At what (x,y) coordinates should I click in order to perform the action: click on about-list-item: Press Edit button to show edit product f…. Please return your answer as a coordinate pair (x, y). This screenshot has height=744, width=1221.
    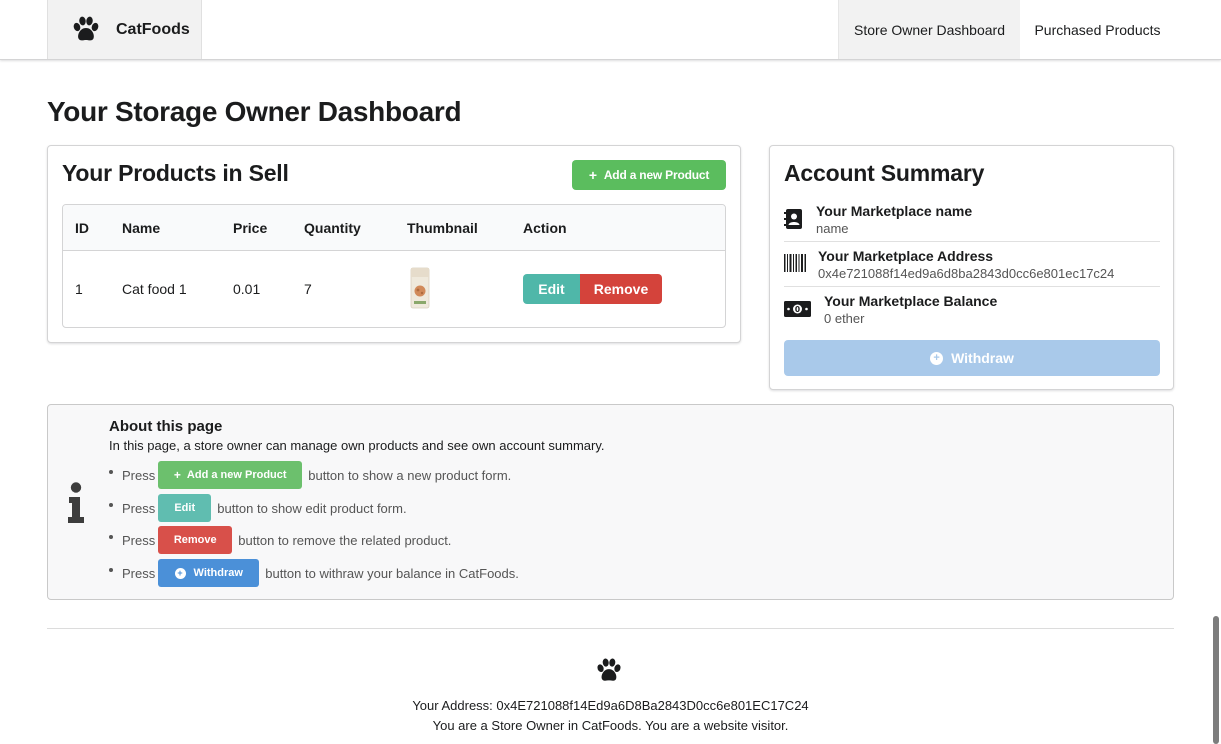
    Looking at the image, I should click on (258, 508).